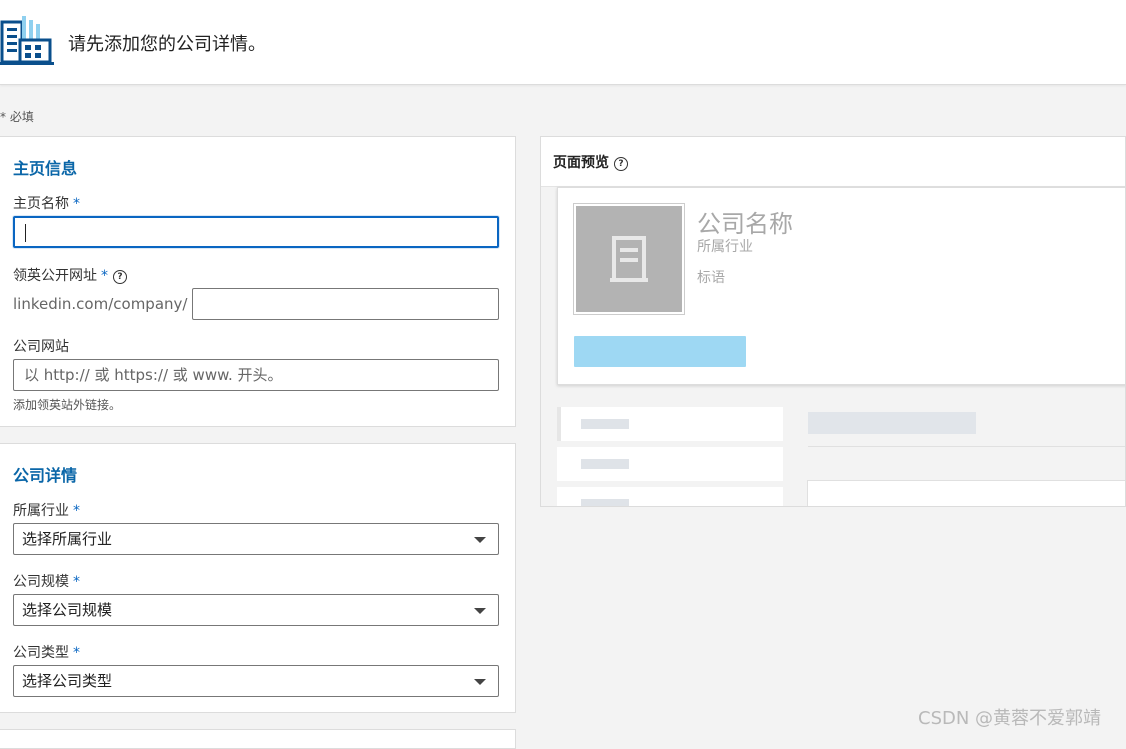 Image resolution: width=1126 pixels, height=749 pixels. Describe the element at coordinates (45, 168) in the screenshot. I see `page-info-title: 主页信息` at that location.